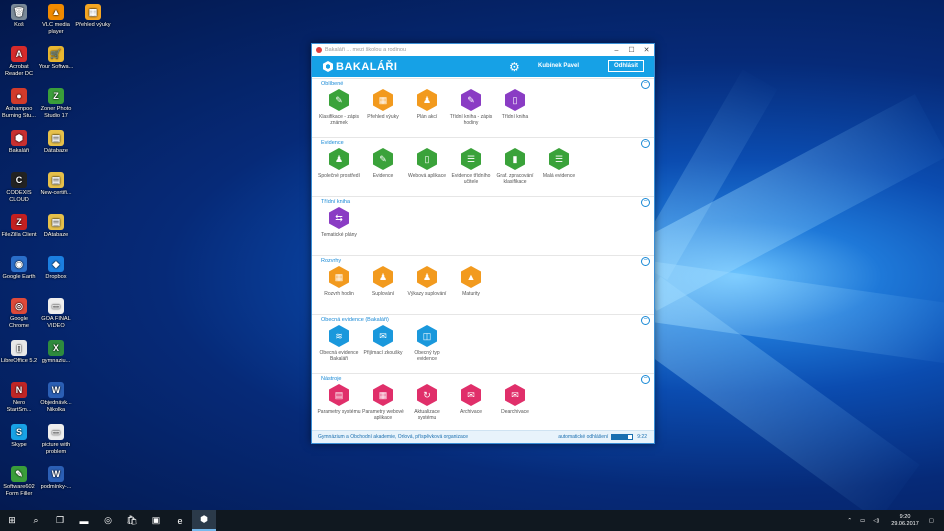 This screenshot has height=531, width=944. I want to click on search-icon: ⌕, so click(36, 520).